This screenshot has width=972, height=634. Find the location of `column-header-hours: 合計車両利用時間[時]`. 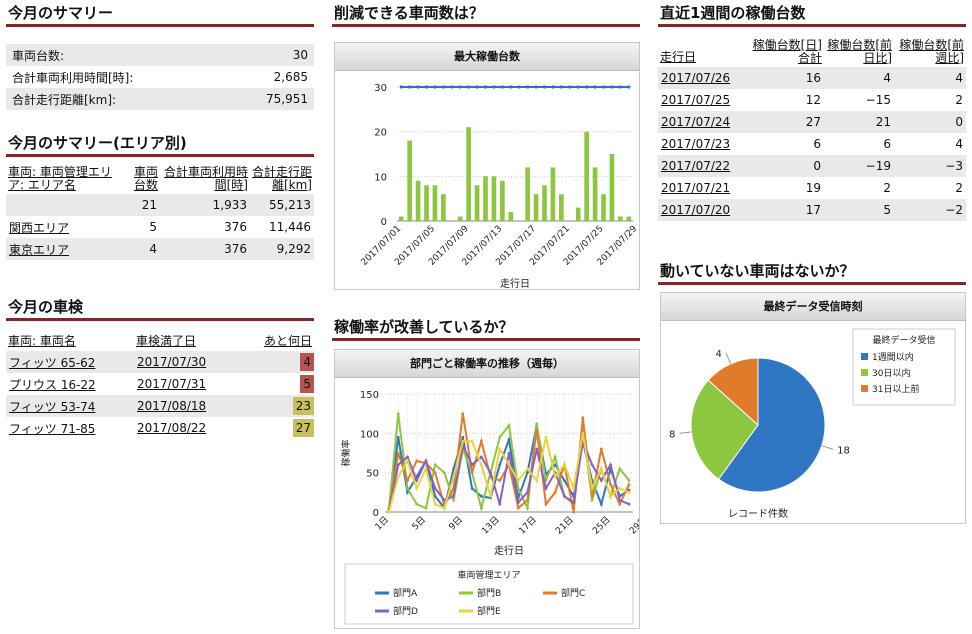

column-header-hours: 合計車両利用時間[時] is located at coordinates (205, 180).